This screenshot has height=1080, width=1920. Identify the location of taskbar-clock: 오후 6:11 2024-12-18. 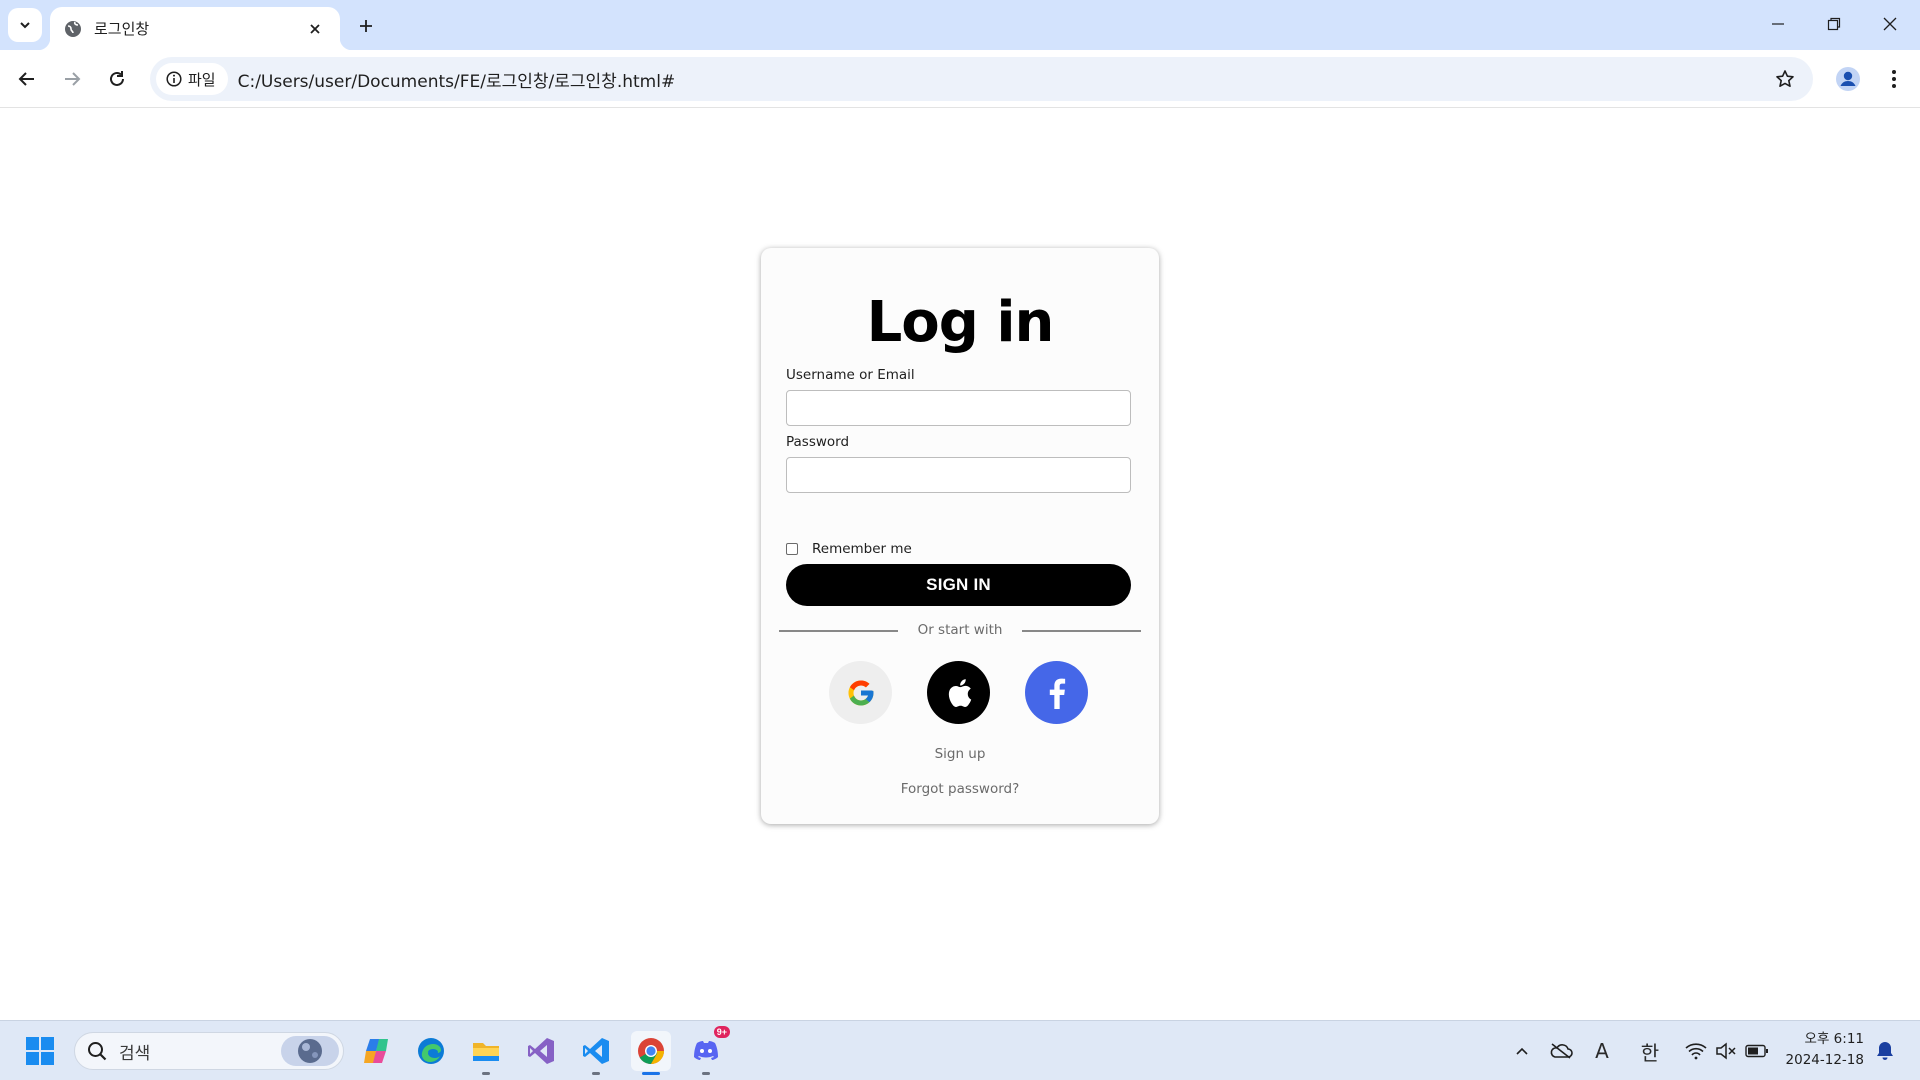
(1824, 1050).